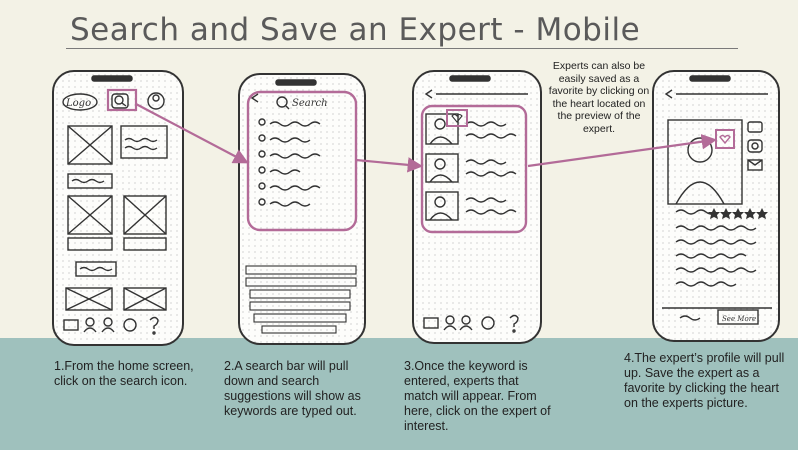  I want to click on search-bar-sketch: Search, so click(310, 103).